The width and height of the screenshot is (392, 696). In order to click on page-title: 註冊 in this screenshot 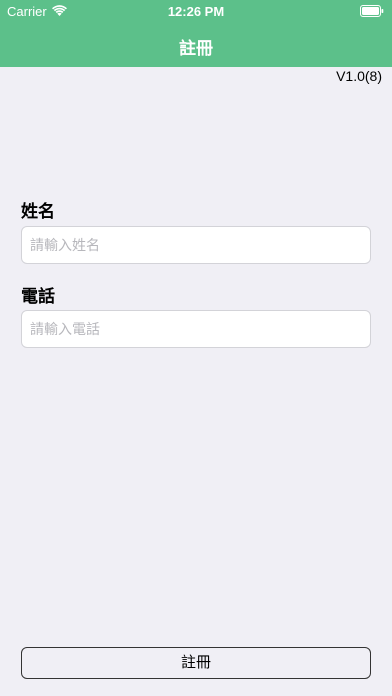, I will do `click(196, 48)`.